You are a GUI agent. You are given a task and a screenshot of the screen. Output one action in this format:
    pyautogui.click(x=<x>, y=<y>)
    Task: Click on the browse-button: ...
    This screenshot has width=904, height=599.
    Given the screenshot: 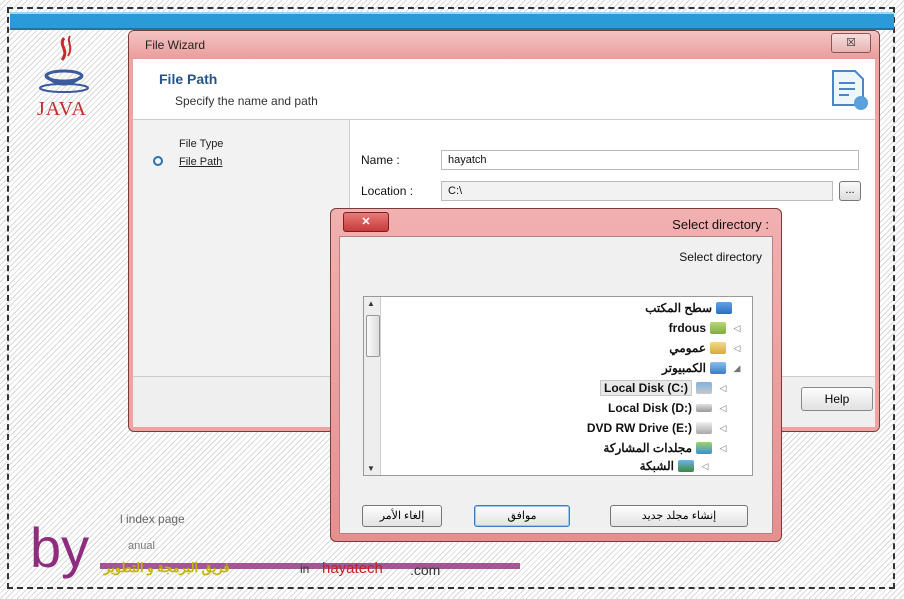 What is the action you would take?
    pyautogui.click(x=850, y=191)
    